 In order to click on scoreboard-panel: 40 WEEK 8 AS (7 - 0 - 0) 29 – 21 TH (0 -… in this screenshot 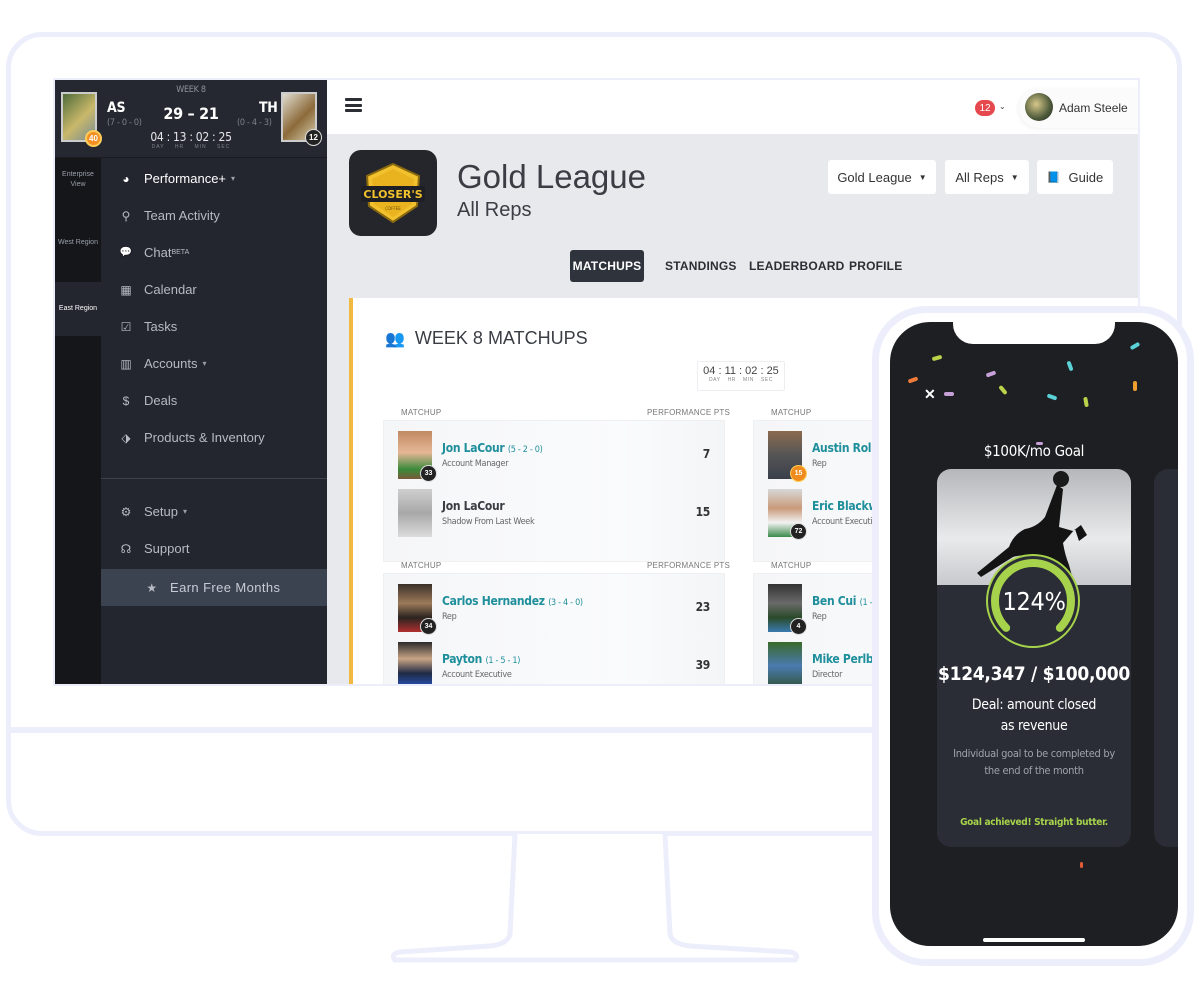, I will do `click(191, 119)`.